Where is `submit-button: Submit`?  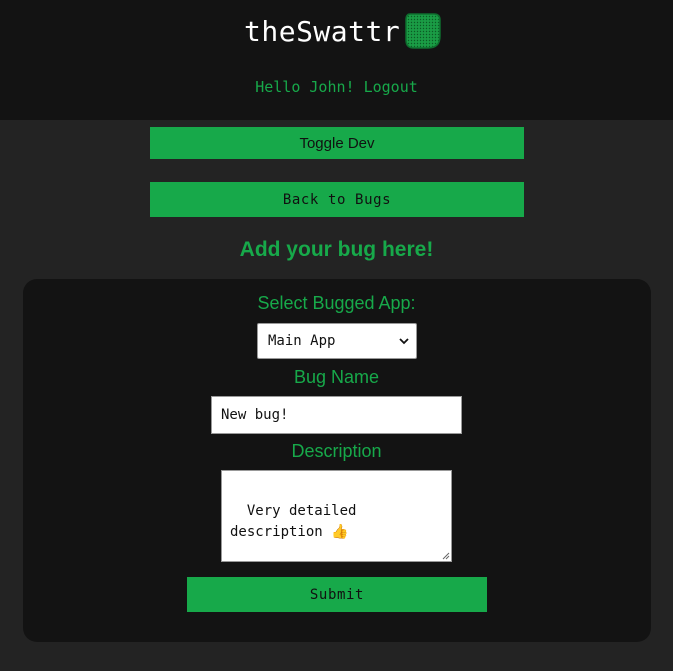
submit-button: Submit is located at coordinates (337, 594).